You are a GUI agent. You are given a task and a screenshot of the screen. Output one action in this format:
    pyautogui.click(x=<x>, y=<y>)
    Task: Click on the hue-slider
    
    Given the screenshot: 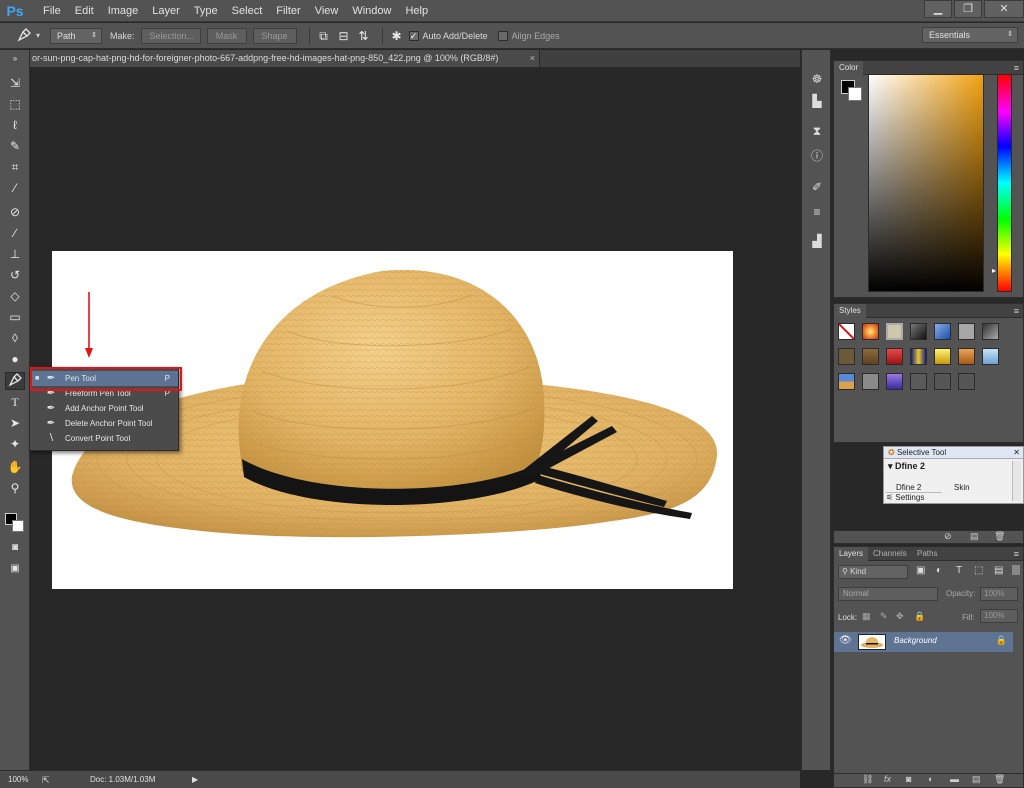 What is the action you would take?
    pyautogui.click(x=1004, y=183)
    